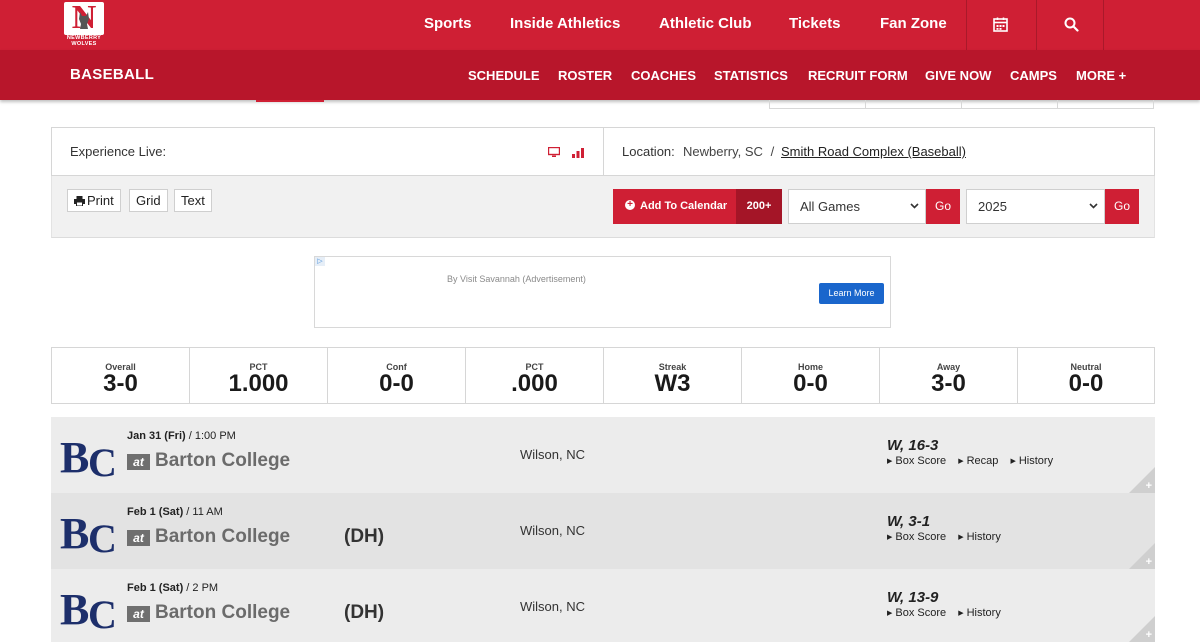 The image size is (1200, 642). I want to click on text-view-button: Text, so click(193, 200).